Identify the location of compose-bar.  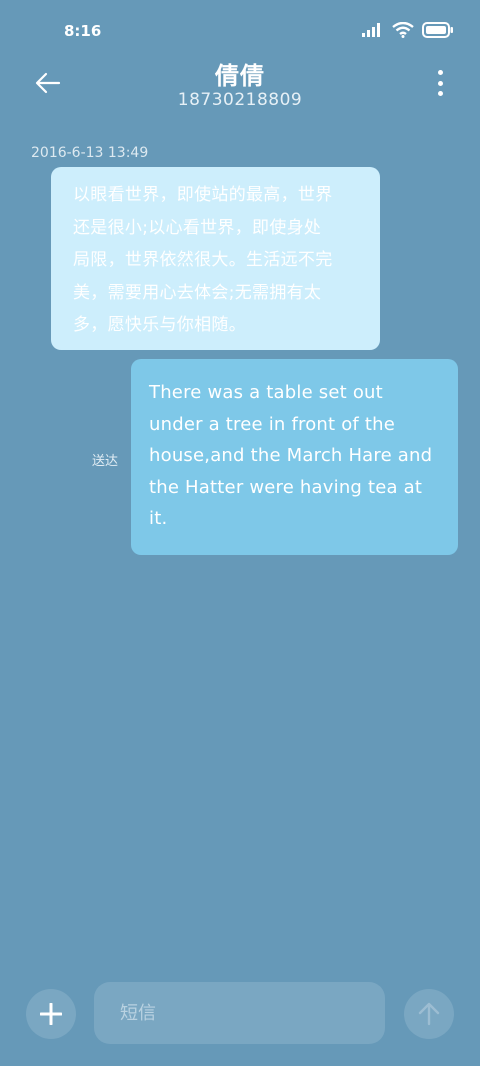
(240, 1014).